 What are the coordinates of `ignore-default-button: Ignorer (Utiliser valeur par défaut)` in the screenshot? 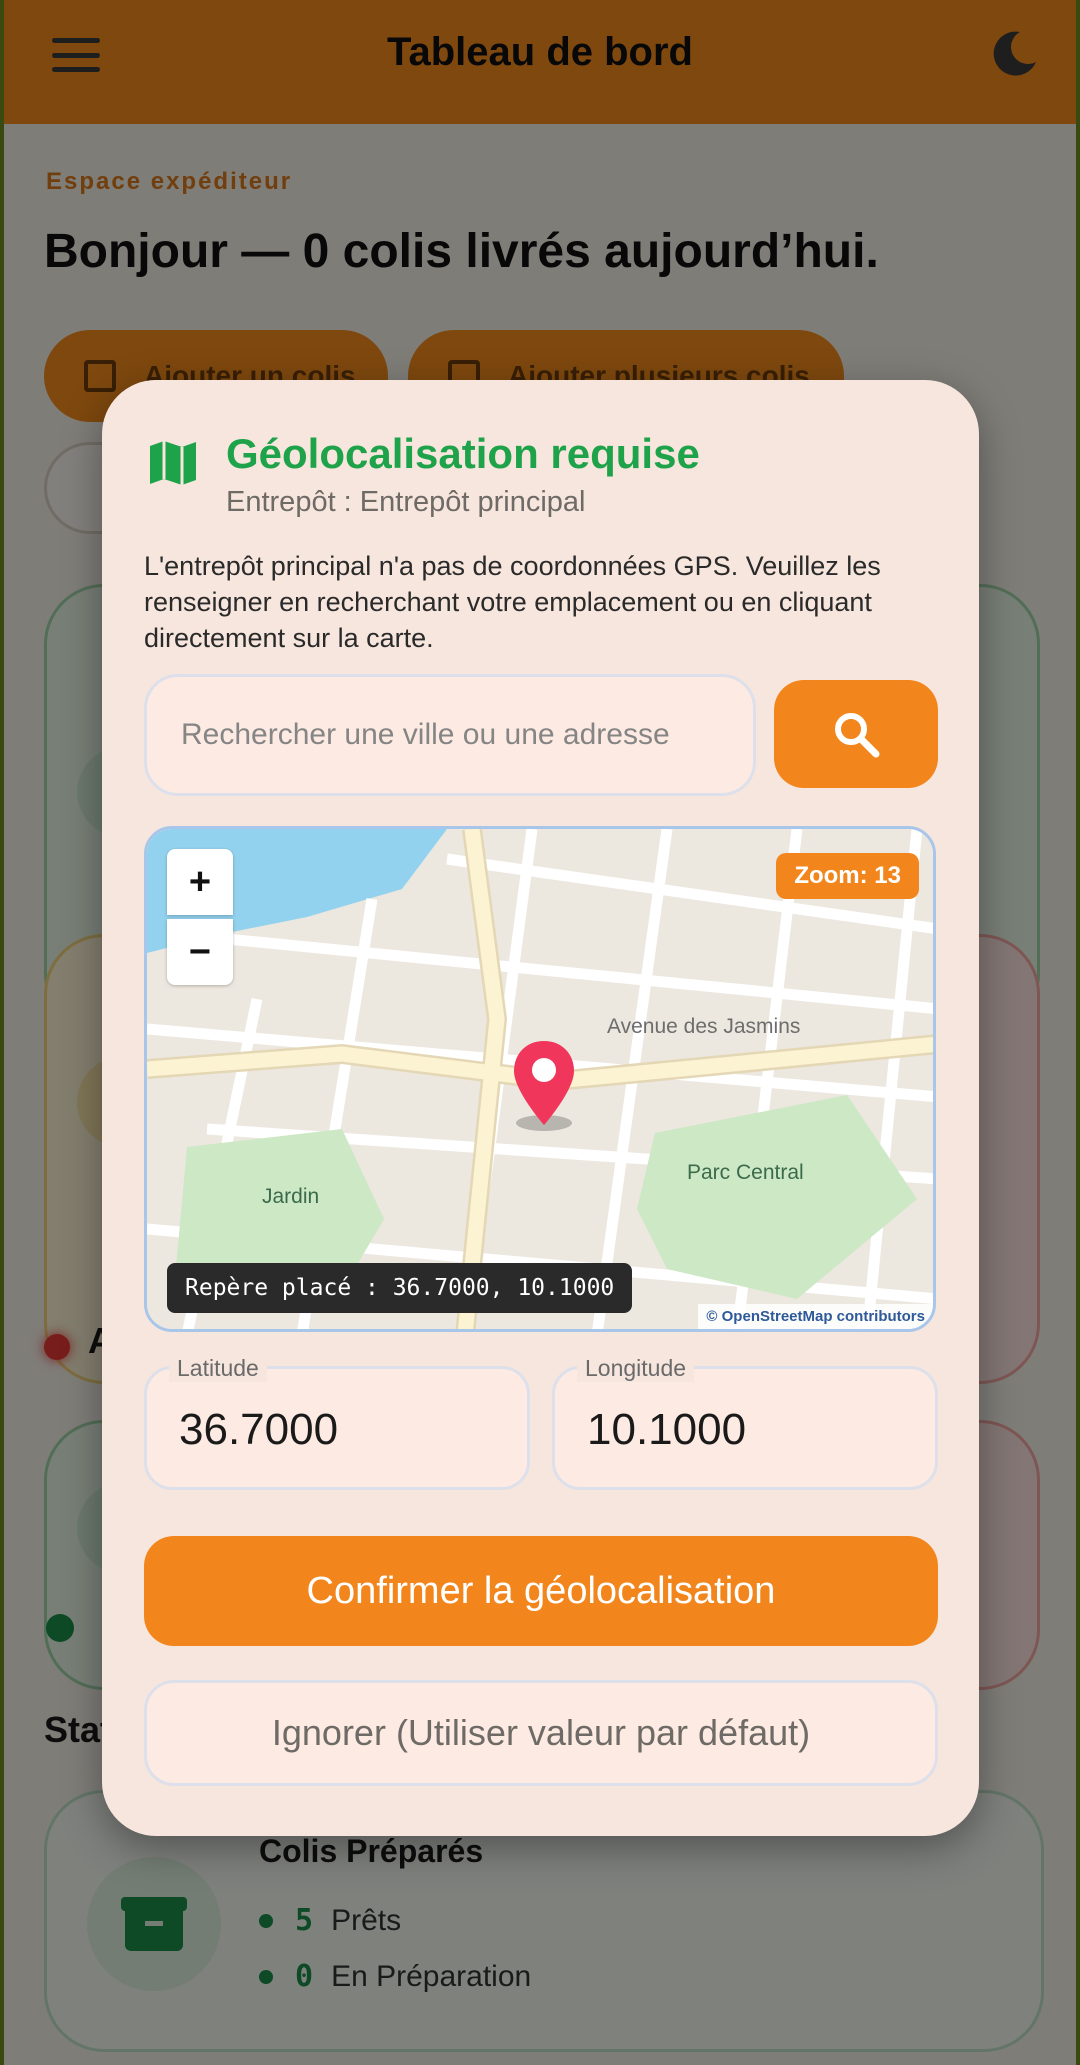 It's located at (541, 1733).